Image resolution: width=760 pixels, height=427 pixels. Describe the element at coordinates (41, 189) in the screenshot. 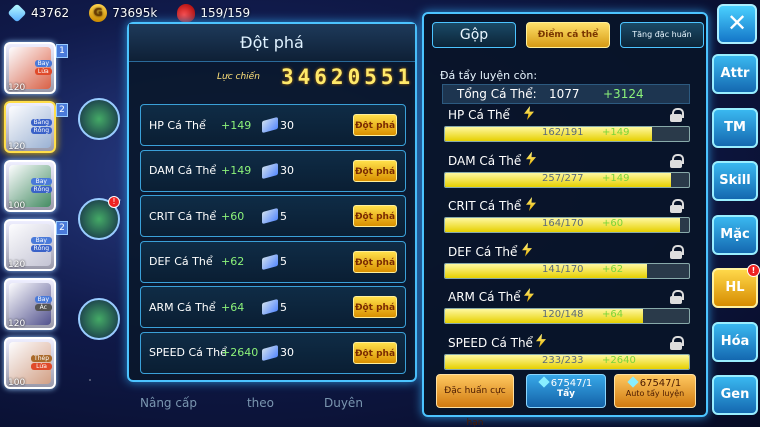

I see `type-tag: Rồng` at that location.